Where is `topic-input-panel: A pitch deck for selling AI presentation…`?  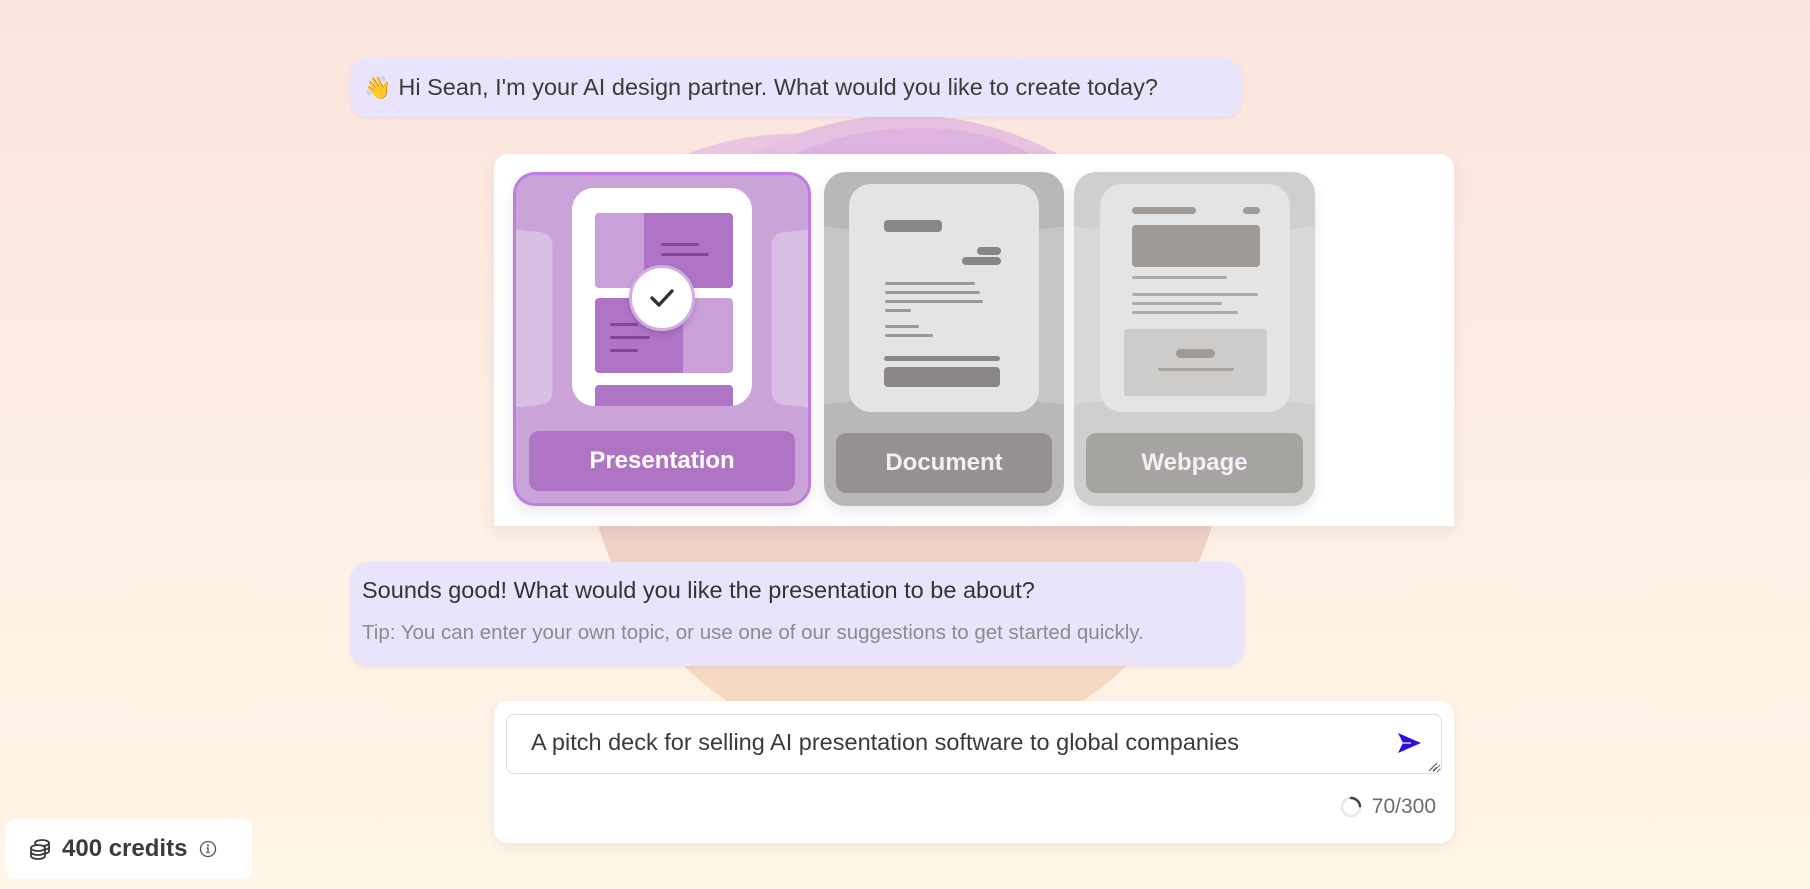
topic-input-panel: A pitch deck for selling AI presentation… is located at coordinates (974, 772).